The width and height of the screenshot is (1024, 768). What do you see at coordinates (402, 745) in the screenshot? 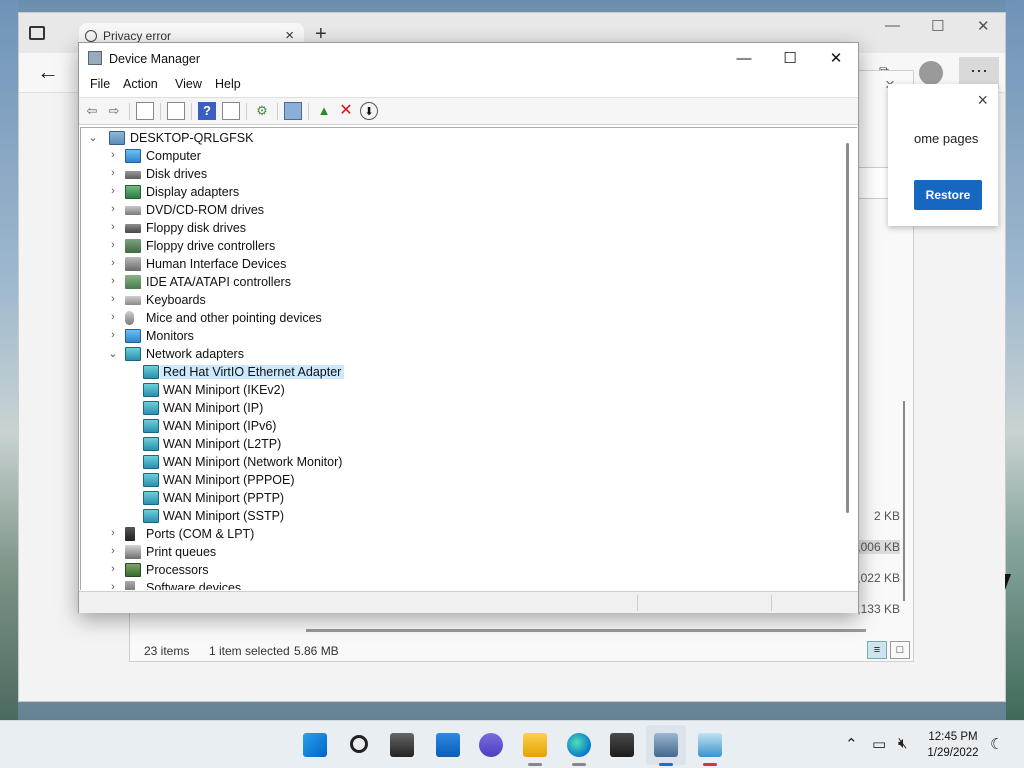
I see `task-view-icon` at bounding box center [402, 745].